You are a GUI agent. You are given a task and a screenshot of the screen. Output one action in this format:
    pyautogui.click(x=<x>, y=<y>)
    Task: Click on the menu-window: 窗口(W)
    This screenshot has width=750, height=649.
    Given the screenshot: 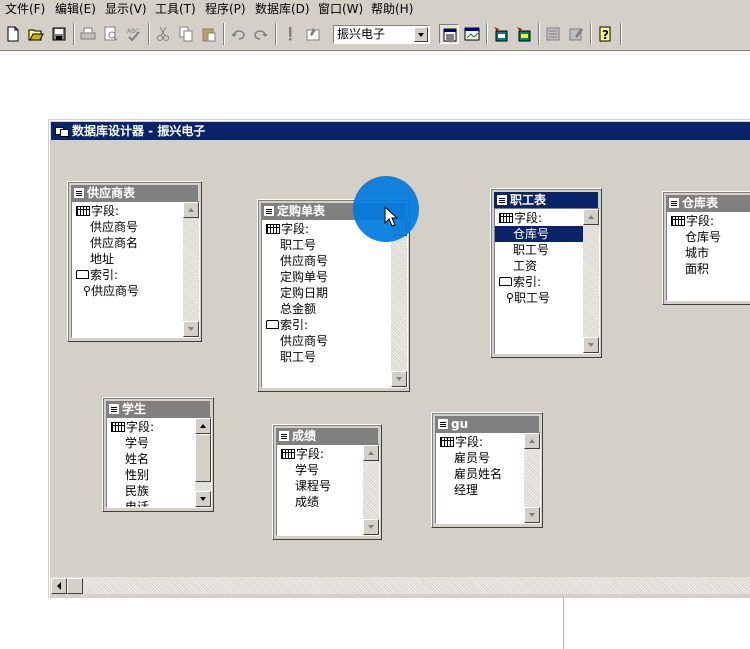 What is the action you would take?
    pyautogui.click(x=340, y=9)
    